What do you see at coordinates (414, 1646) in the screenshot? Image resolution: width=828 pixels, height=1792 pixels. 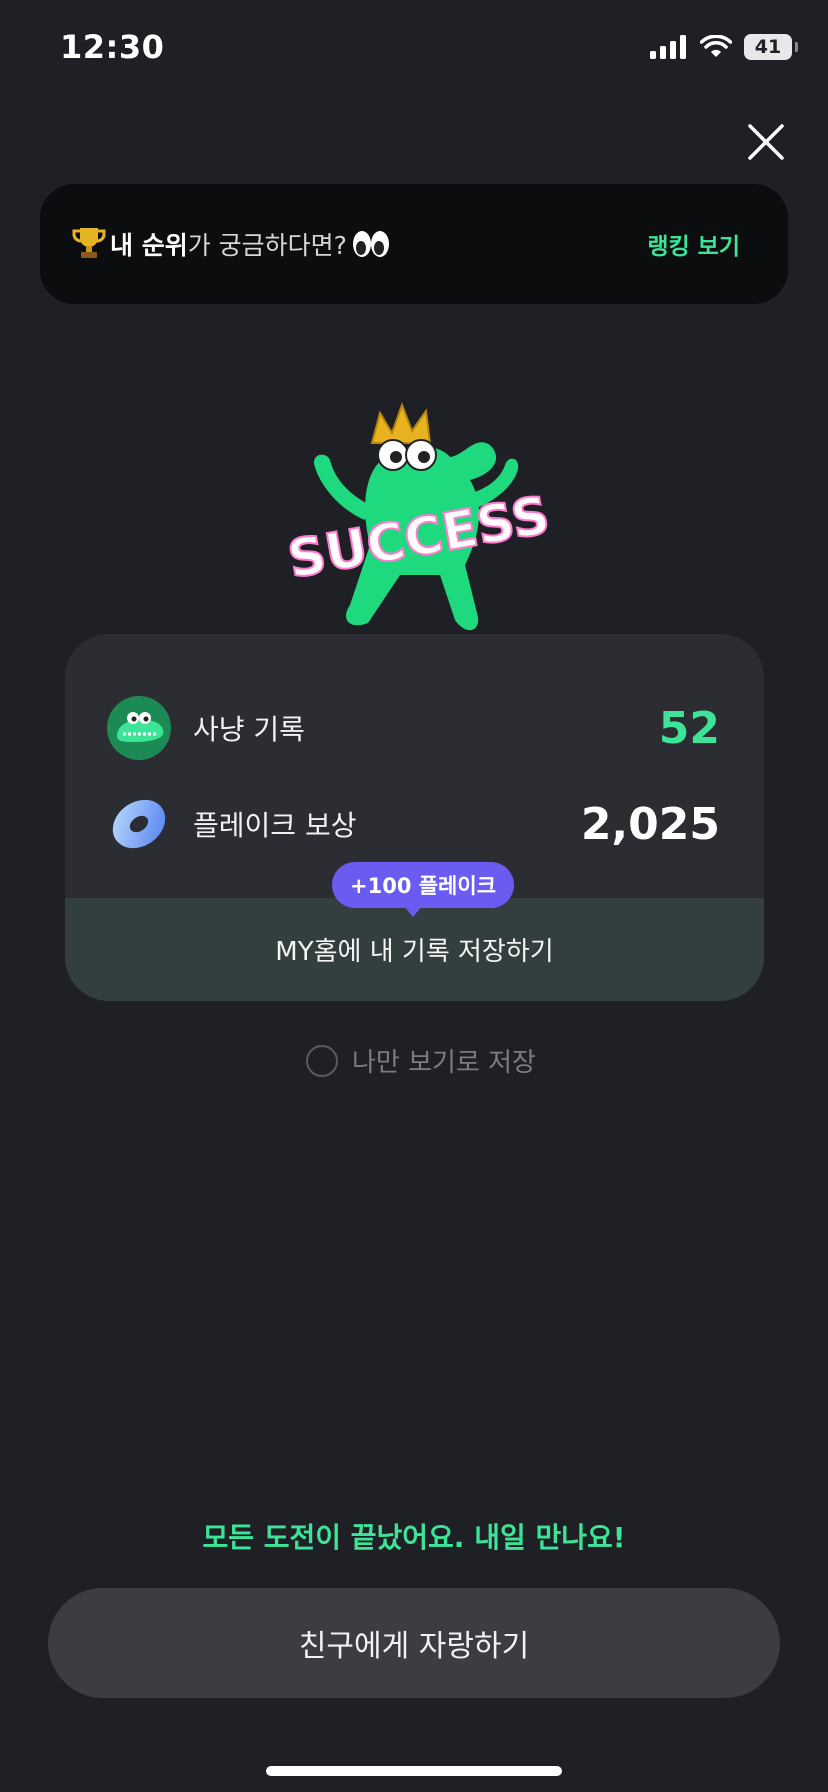 I see `share-with-friends-label: 친구에게 자랑하기` at bounding box center [414, 1646].